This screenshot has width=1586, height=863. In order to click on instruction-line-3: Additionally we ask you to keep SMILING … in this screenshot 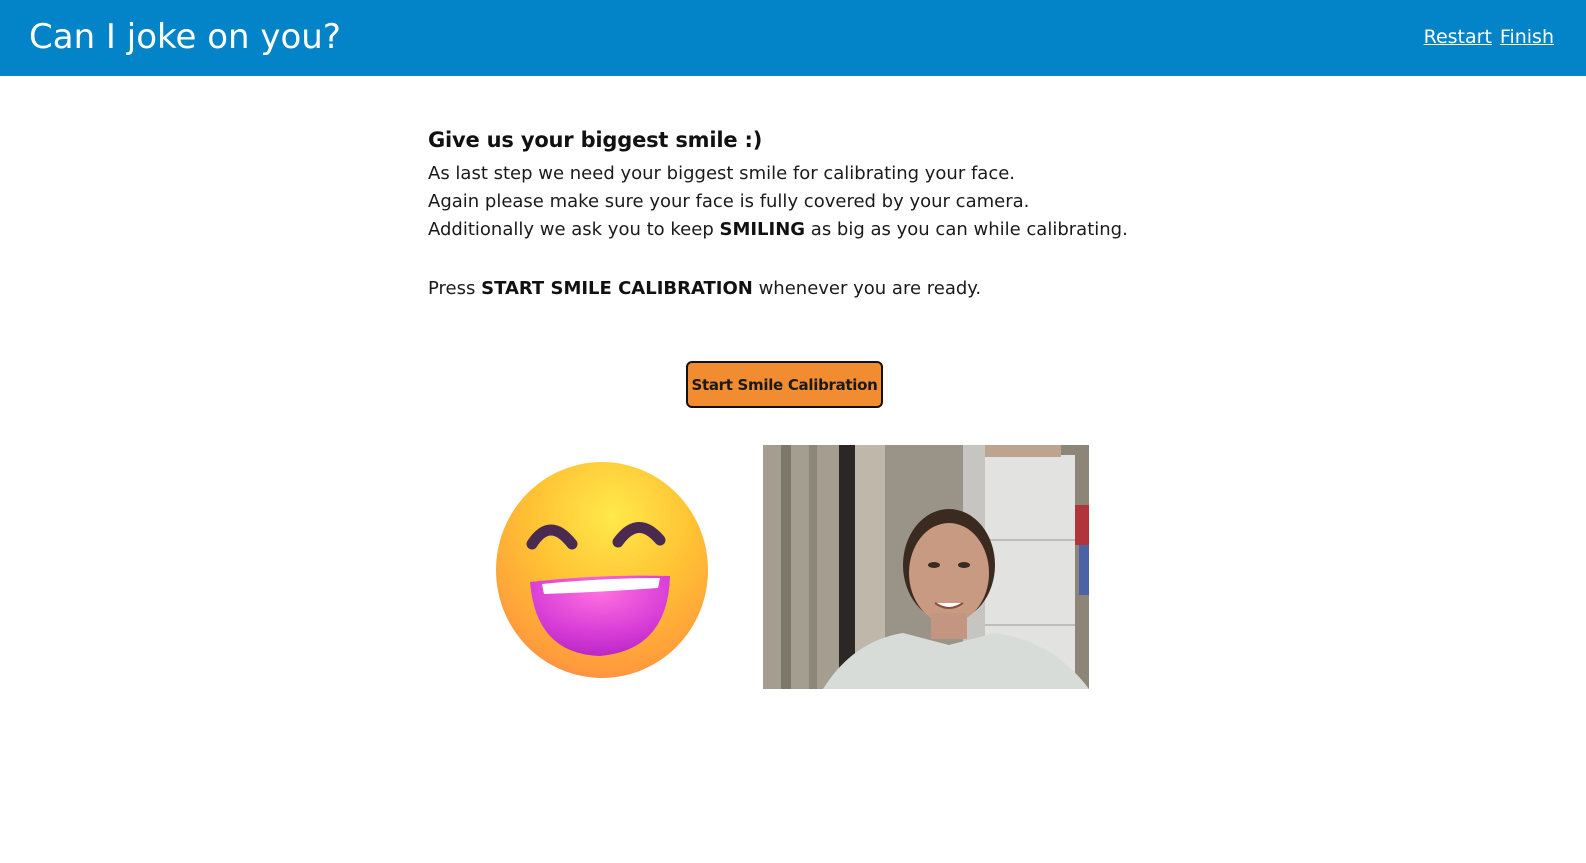, I will do `click(808, 230)`.